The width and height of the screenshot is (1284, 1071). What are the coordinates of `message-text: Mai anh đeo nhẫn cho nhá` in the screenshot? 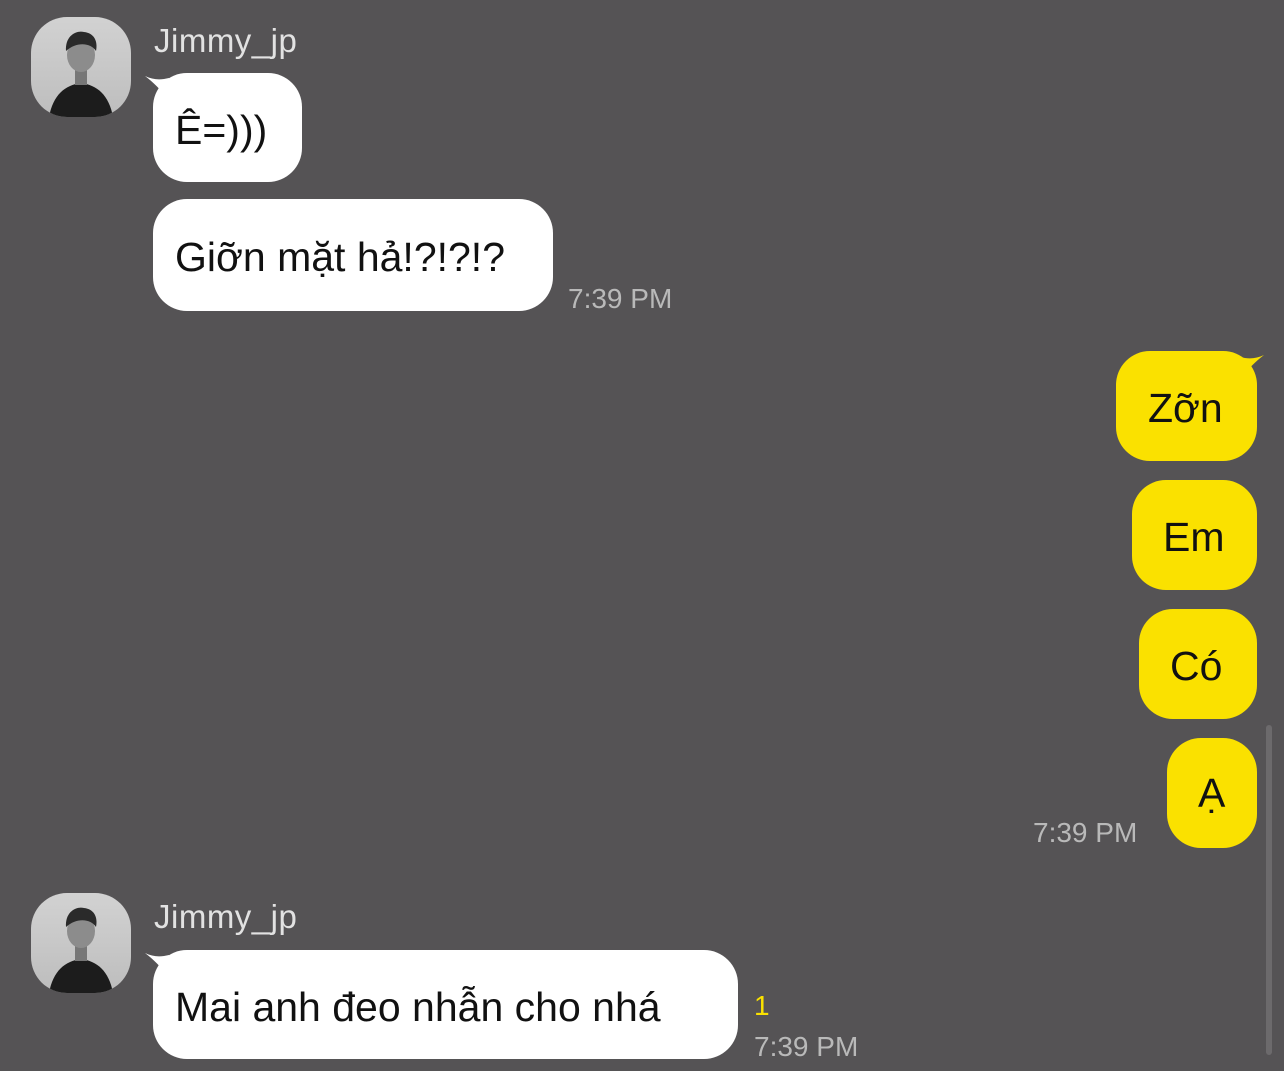 It's located at (418, 1007).